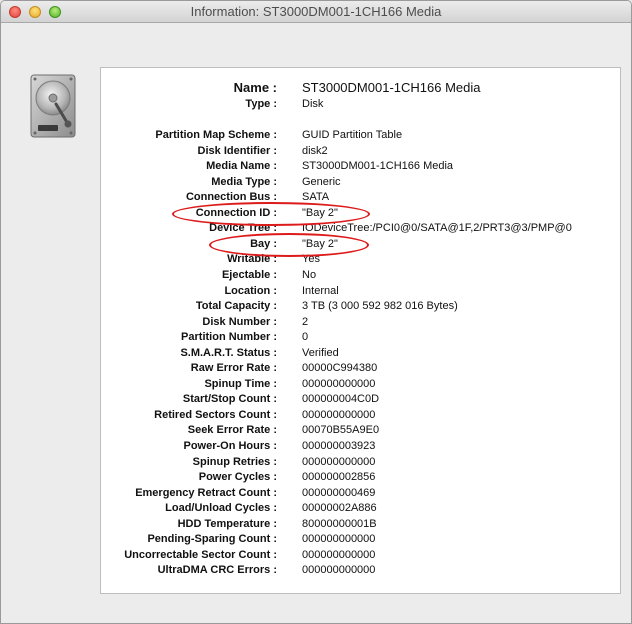 The height and width of the screenshot is (624, 632). What do you see at coordinates (360, 197) in the screenshot?
I see `property-row: Connection Bus : SATA` at bounding box center [360, 197].